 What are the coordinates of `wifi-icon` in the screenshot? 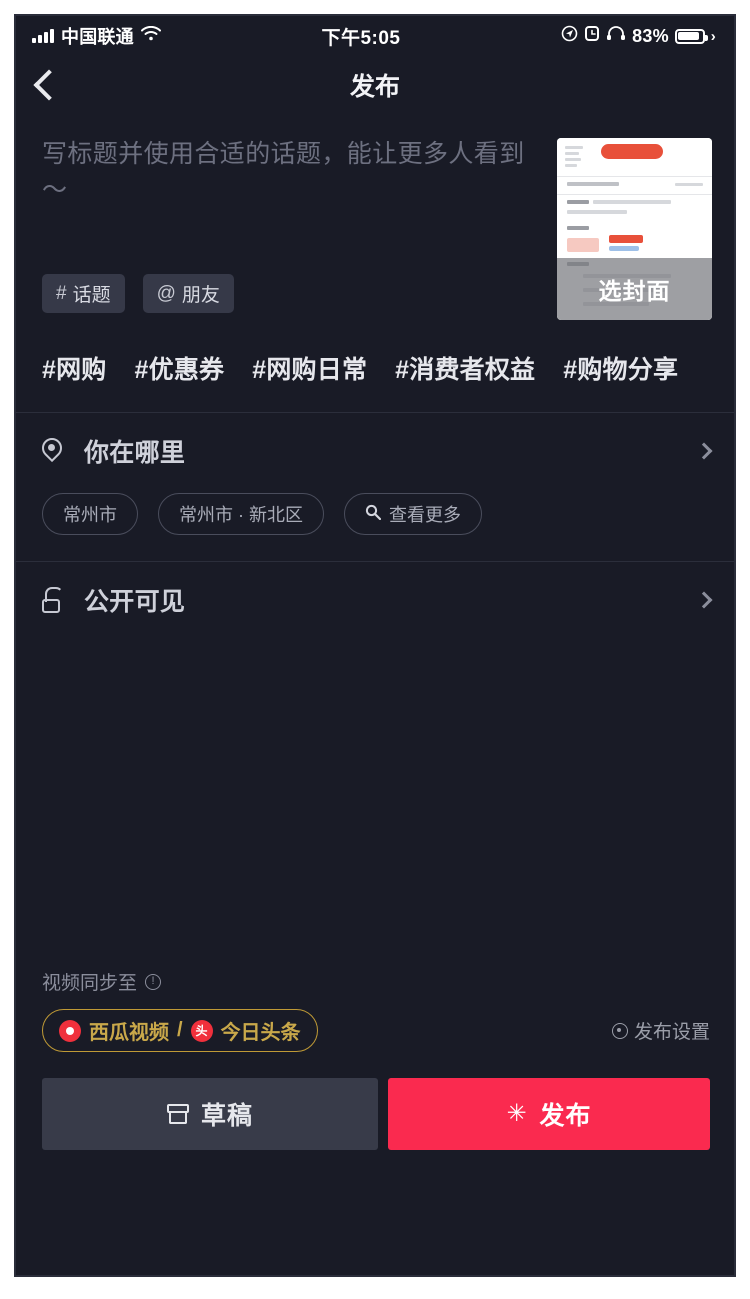 It's located at (150, 35).